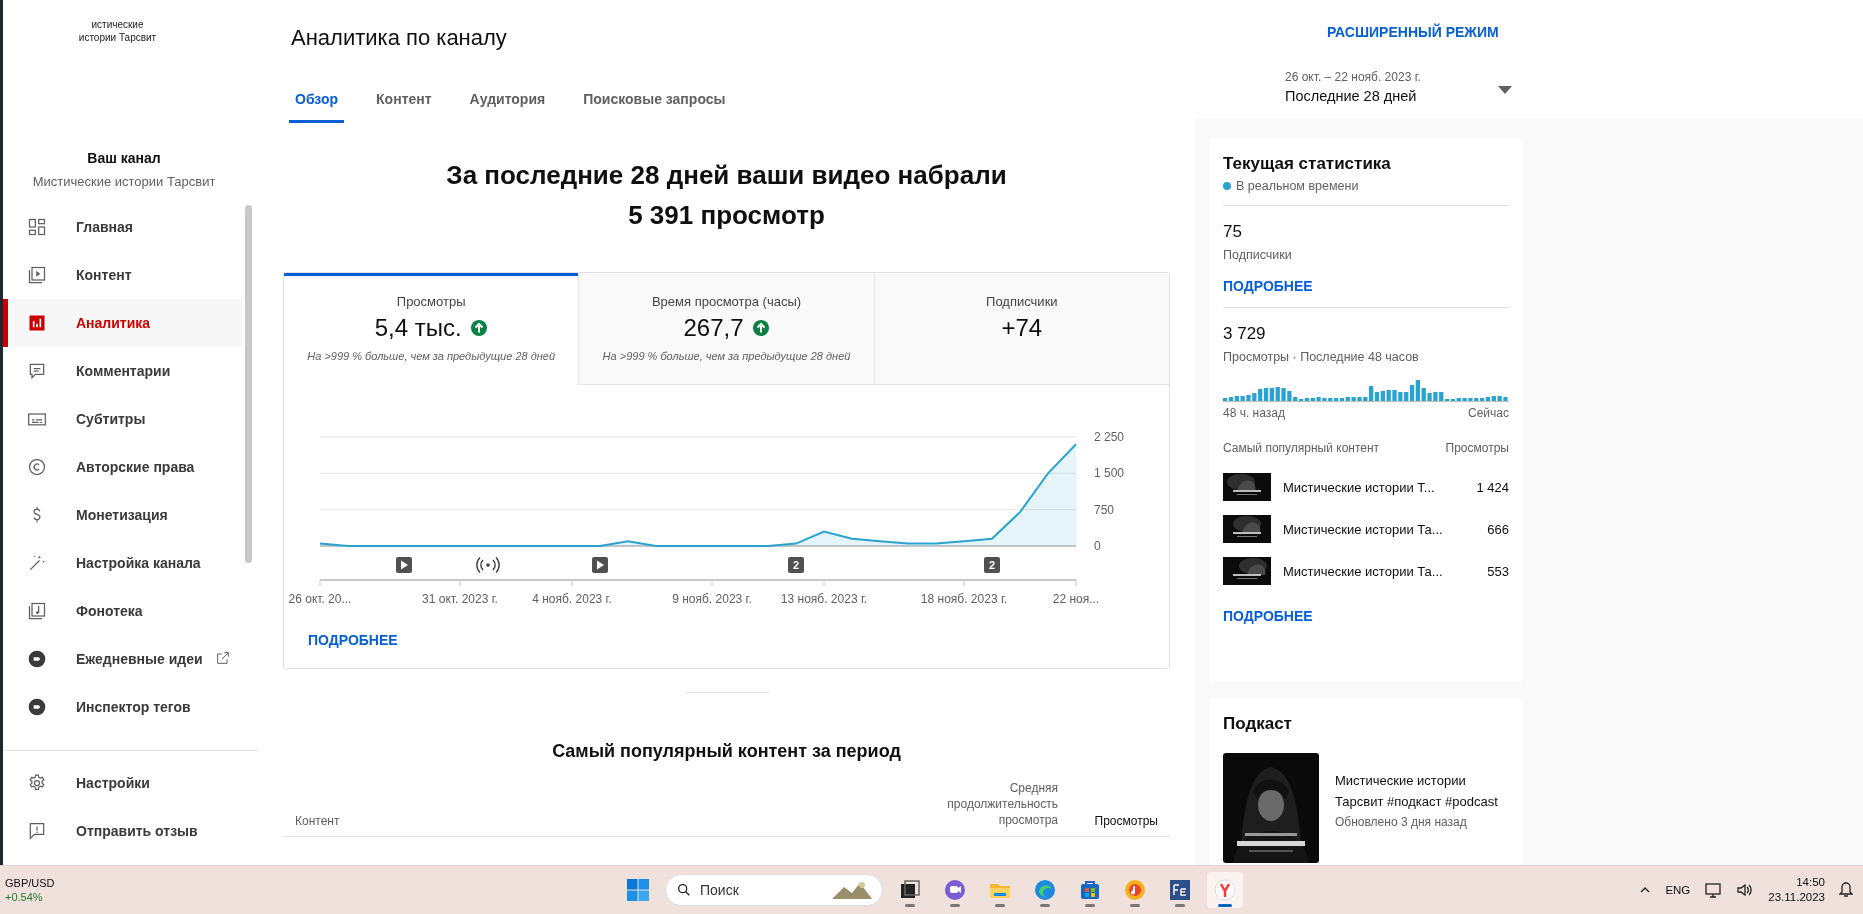 The height and width of the screenshot is (914, 1863). Describe the element at coordinates (122, 227) in the screenshot. I see `nav-item: Главная` at that location.